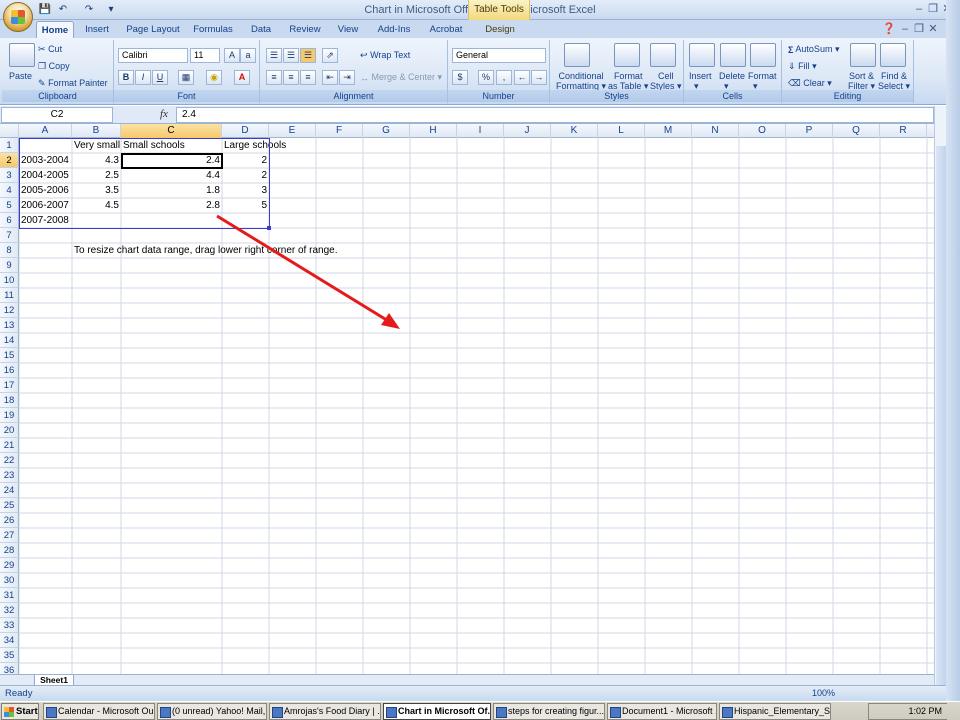  Describe the element at coordinates (893, 55) in the screenshot. I see `find-select-icon` at that location.